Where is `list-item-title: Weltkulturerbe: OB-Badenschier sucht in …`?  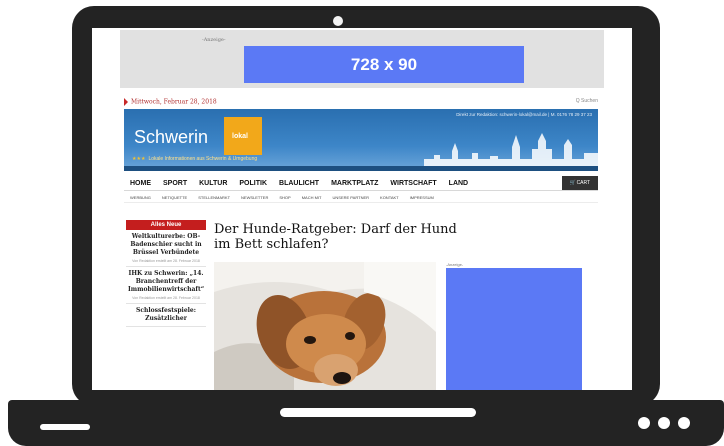
list-item-title: Weltkulturerbe: OB-Badenschier sucht in … is located at coordinates (166, 245).